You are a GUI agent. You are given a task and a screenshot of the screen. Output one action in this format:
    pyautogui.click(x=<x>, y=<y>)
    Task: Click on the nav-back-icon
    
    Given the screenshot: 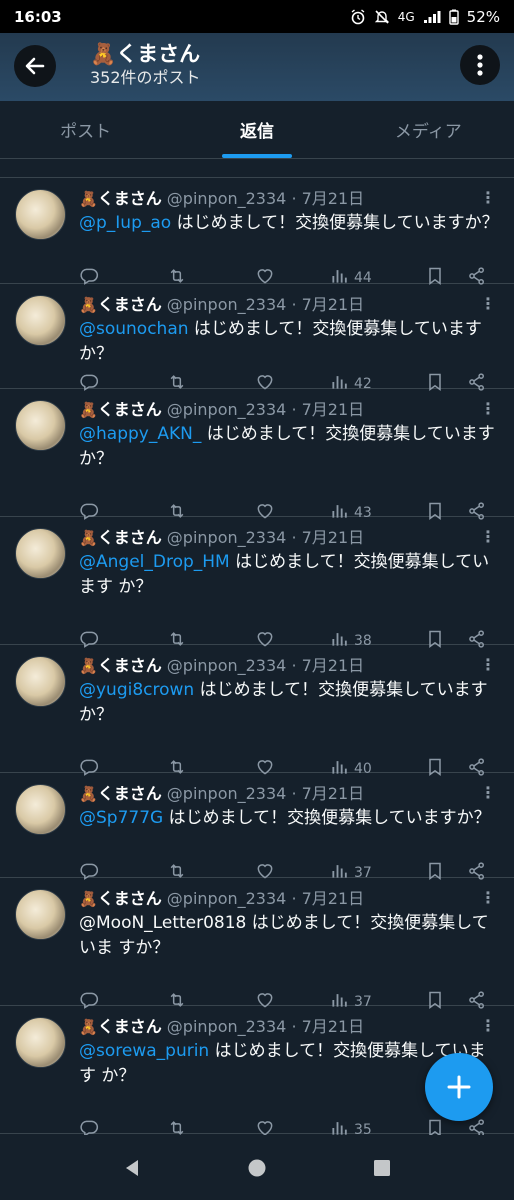 What is the action you would take?
    pyautogui.click(x=132, y=1168)
    